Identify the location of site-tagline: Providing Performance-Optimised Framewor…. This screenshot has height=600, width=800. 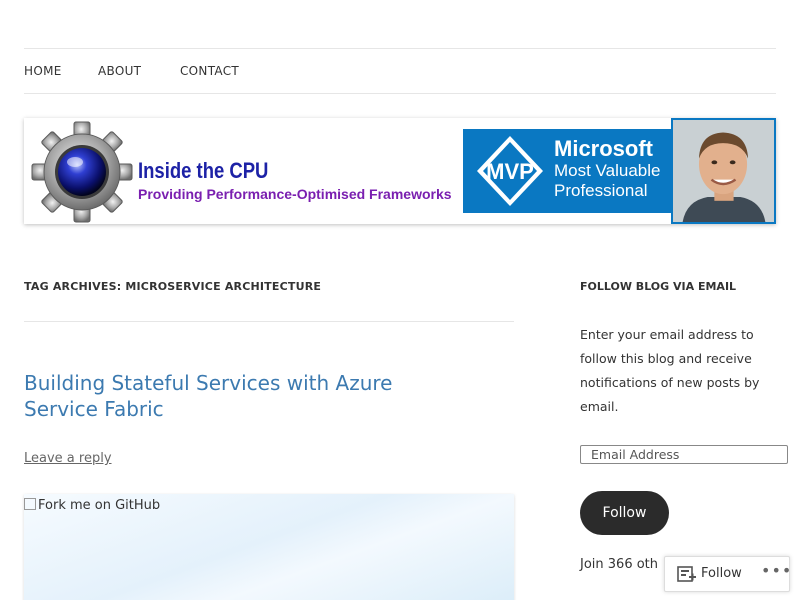
(295, 194).